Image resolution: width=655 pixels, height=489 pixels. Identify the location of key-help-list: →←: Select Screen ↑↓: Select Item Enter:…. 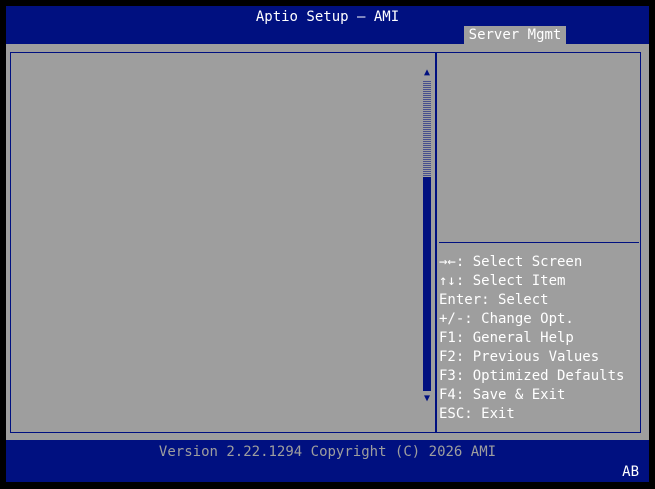
(539, 338).